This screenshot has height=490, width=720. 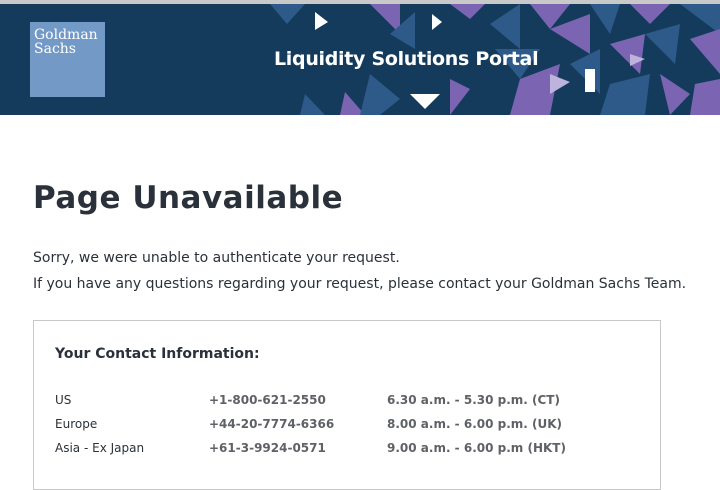 What do you see at coordinates (476, 448) in the screenshot?
I see `contact-hours: 9.00 a.m. - 6.00 p.m (HKT)` at bounding box center [476, 448].